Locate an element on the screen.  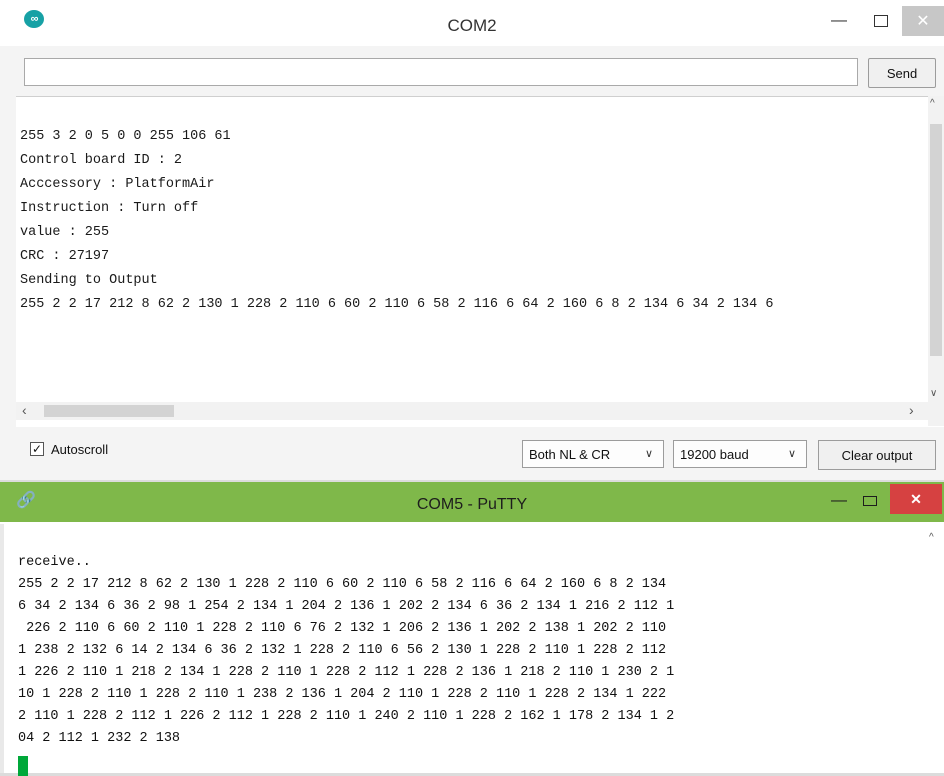
close-button: ✕ is located at coordinates (923, 21).